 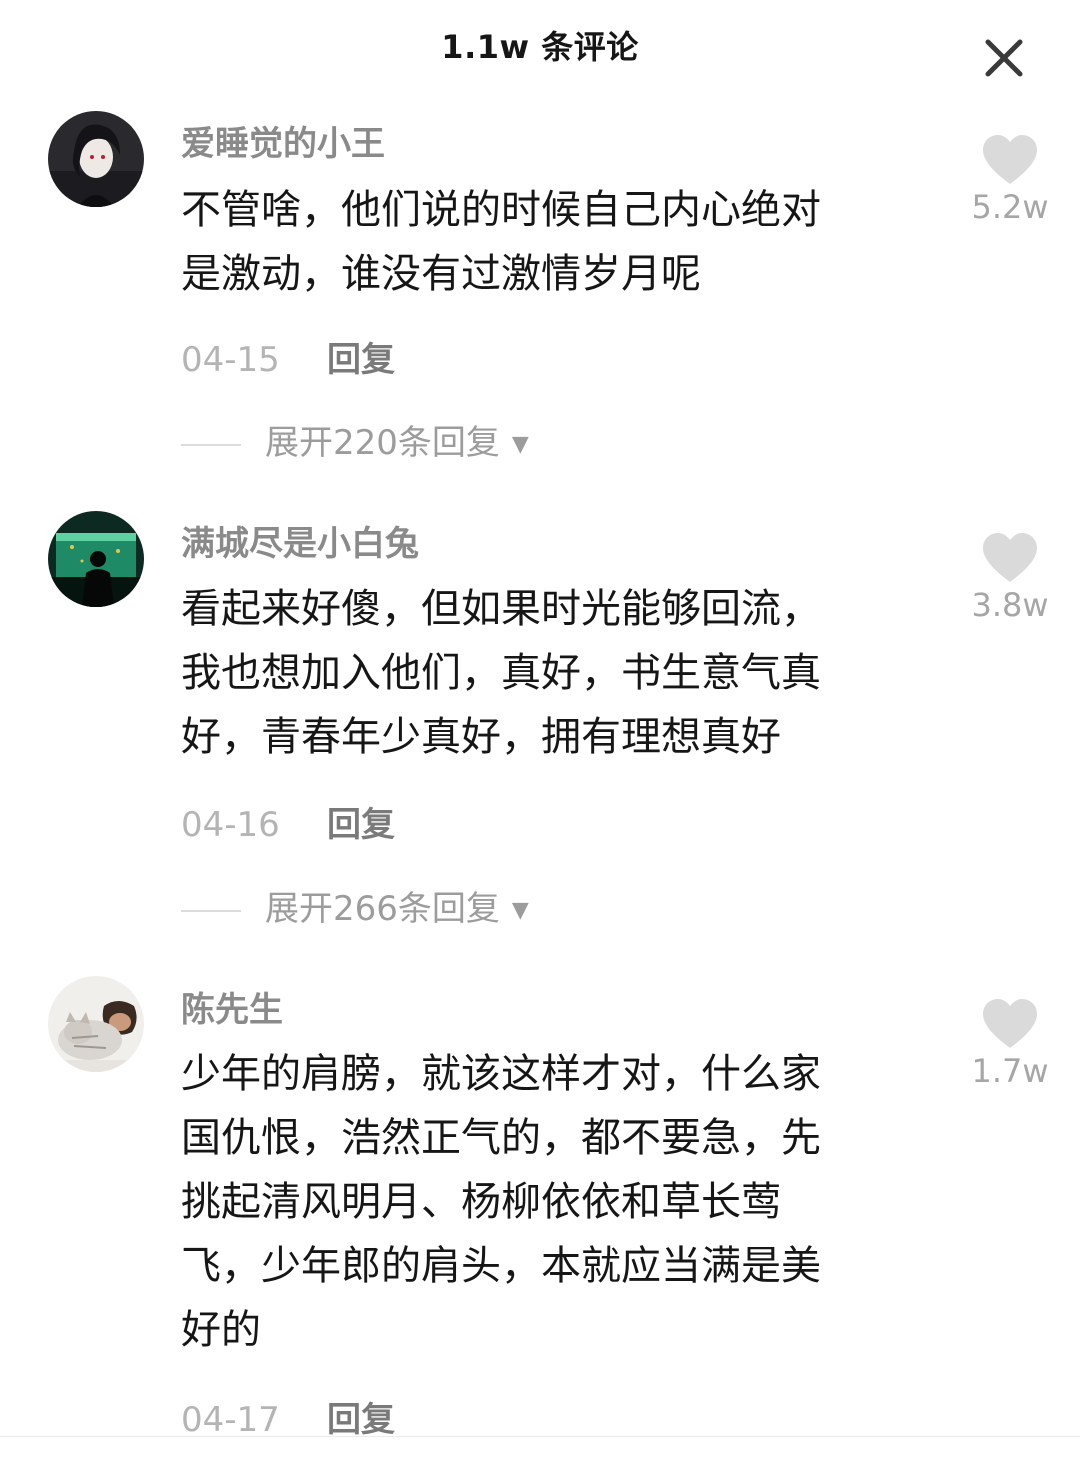 What do you see at coordinates (546, 242) in the screenshot?
I see `comment-text: 不管啥，他们说的时候自己内心绝对 是激动，谁没有过激情岁月呢` at bounding box center [546, 242].